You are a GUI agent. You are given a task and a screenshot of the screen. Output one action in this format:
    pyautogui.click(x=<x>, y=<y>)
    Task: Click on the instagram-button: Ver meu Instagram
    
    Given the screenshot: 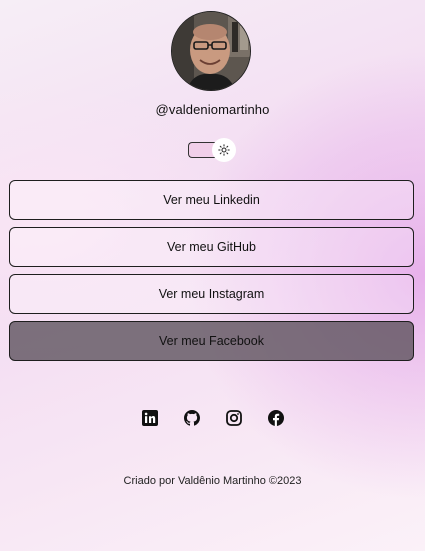 What is the action you would take?
    pyautogui.click(x=211, y=294)
    